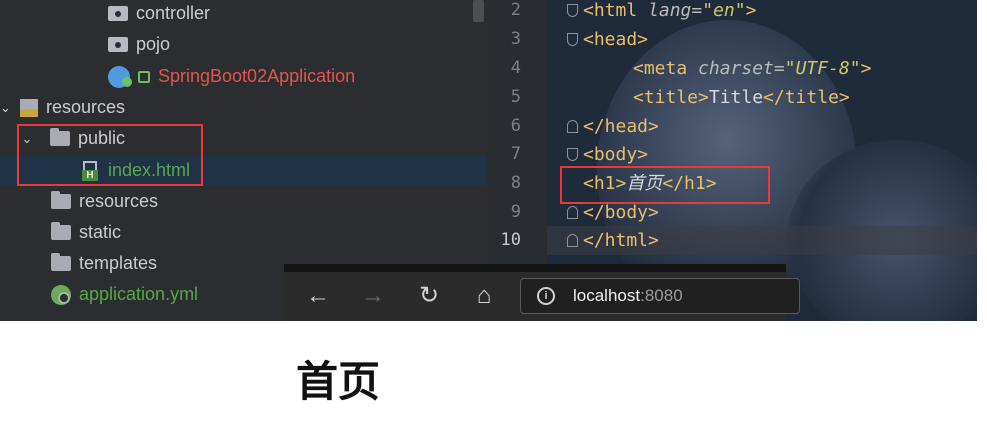  Describe the element at coordinates (153, 44) in the screenshot. I see `tree-item-label: pojo` at that location.